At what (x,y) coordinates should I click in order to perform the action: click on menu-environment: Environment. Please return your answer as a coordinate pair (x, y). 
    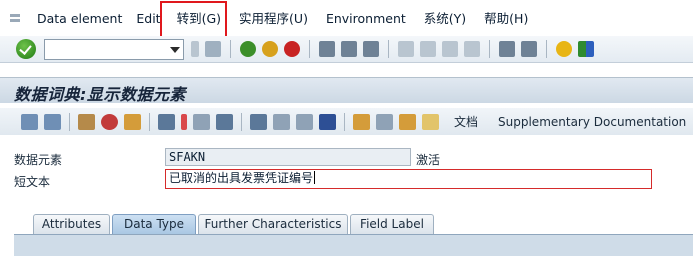
    Looking at the image, I should click on (371, 18).